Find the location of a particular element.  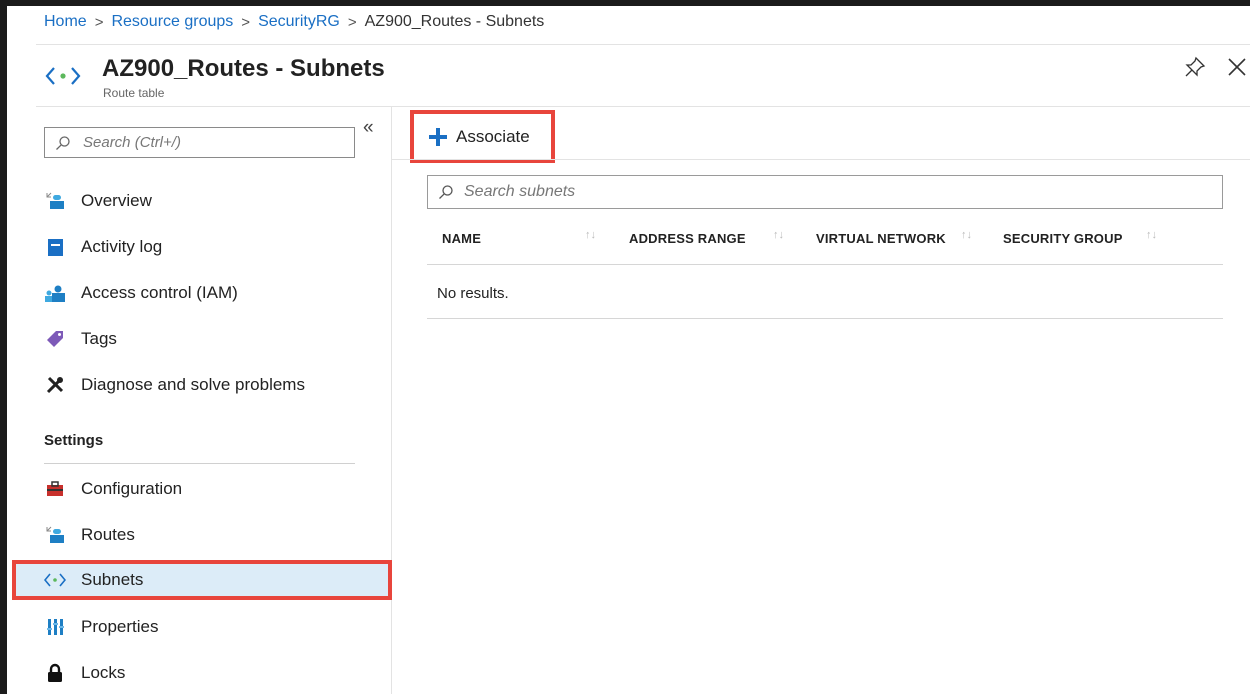

iam-icon is located at coordinates (55, 293).